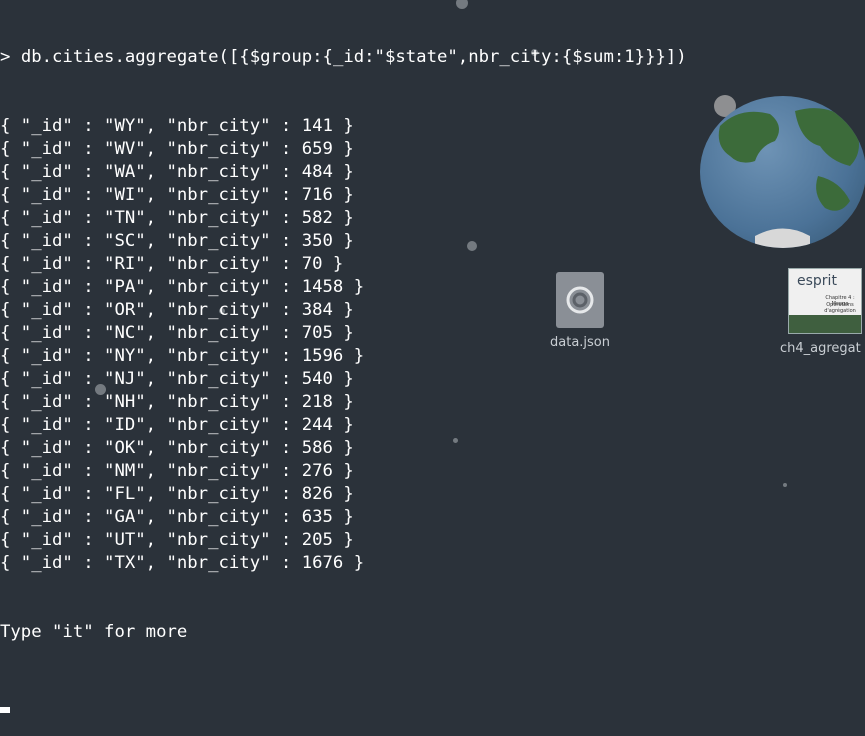  What do you see at coordinates (177, 471) in the screenshot?
I see `result-text: { "_id" : "NM", "nbr_city" : 276 }` at bounding box center [177, 471].